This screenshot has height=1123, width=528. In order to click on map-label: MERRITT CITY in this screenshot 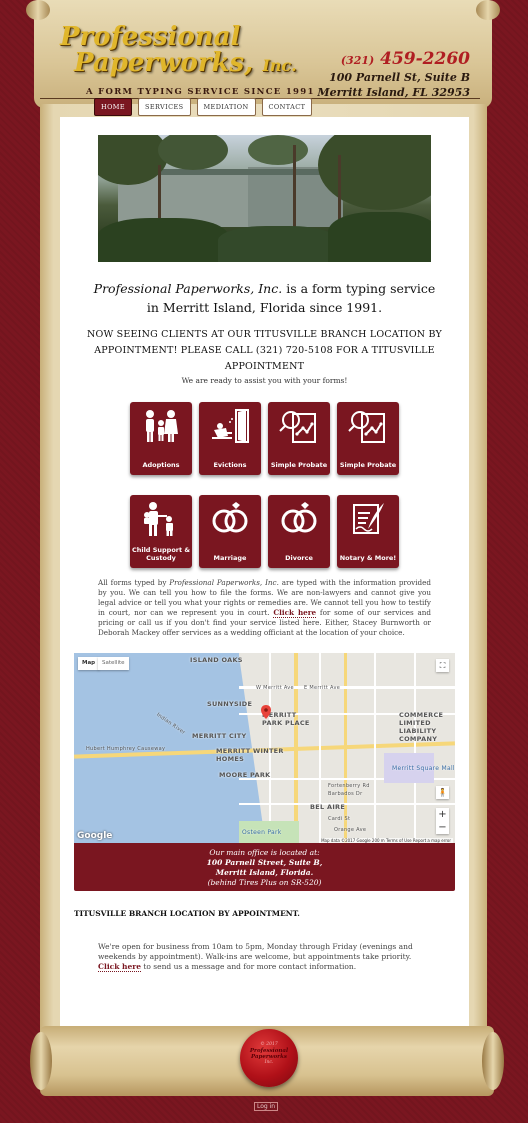, I will do `click(219, 736)`.